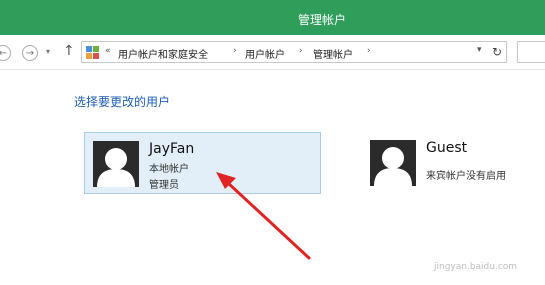 This screenshot has width=545, height=285. What do you see at coordinates (476, 267) in the screenshot?
I see `watermark: jingyan.baidu.com` at bounding box center [476, 267].